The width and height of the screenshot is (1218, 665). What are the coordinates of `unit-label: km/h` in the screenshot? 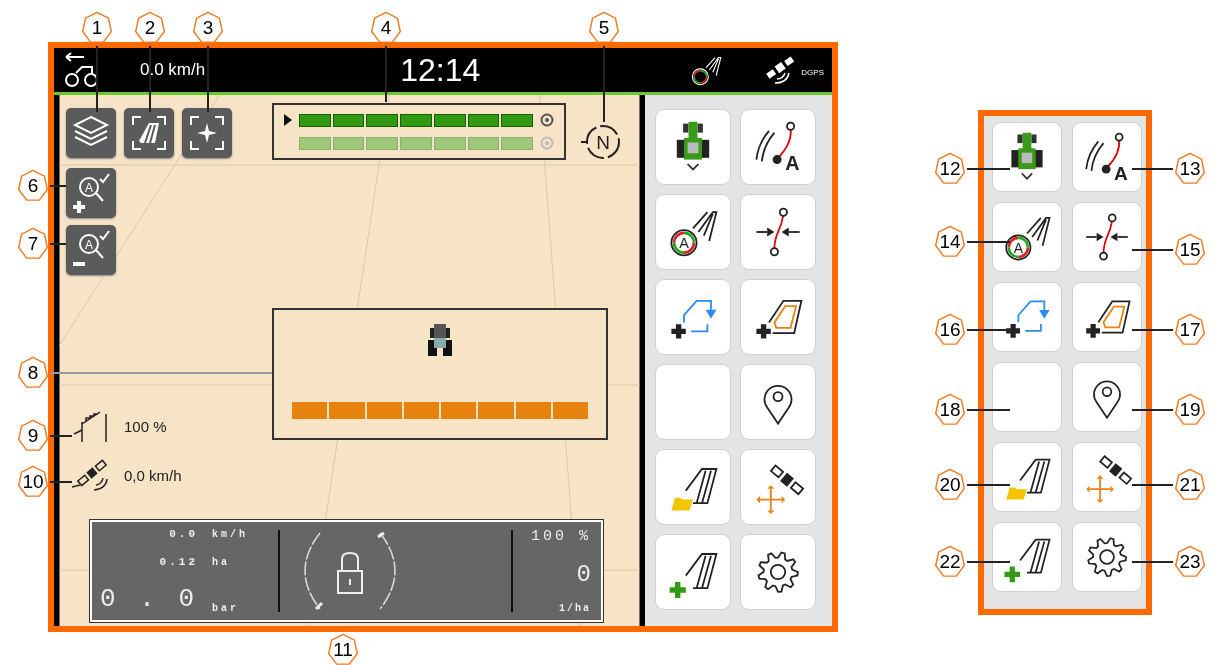 It's located at (230, 534).